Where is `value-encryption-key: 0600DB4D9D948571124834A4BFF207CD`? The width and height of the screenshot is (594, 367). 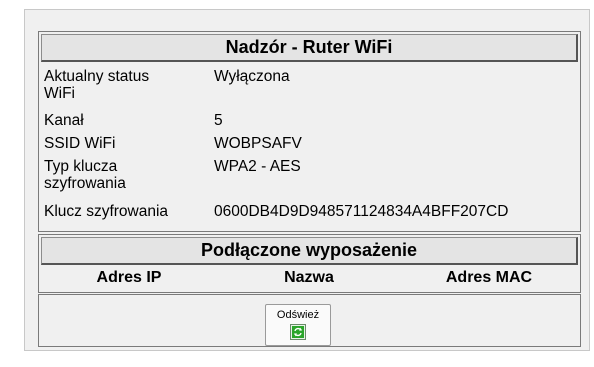 value-encryption-key: 0600DB4D9D948571124834A4BFF207CD is located at coordinates (361, 211).